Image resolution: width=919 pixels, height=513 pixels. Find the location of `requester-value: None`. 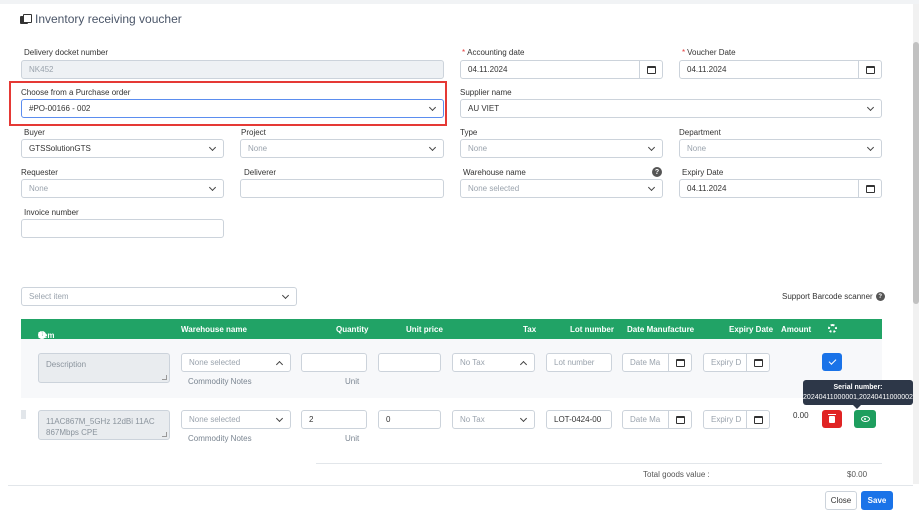

requester-value: None is located at coordinates (39, 188).